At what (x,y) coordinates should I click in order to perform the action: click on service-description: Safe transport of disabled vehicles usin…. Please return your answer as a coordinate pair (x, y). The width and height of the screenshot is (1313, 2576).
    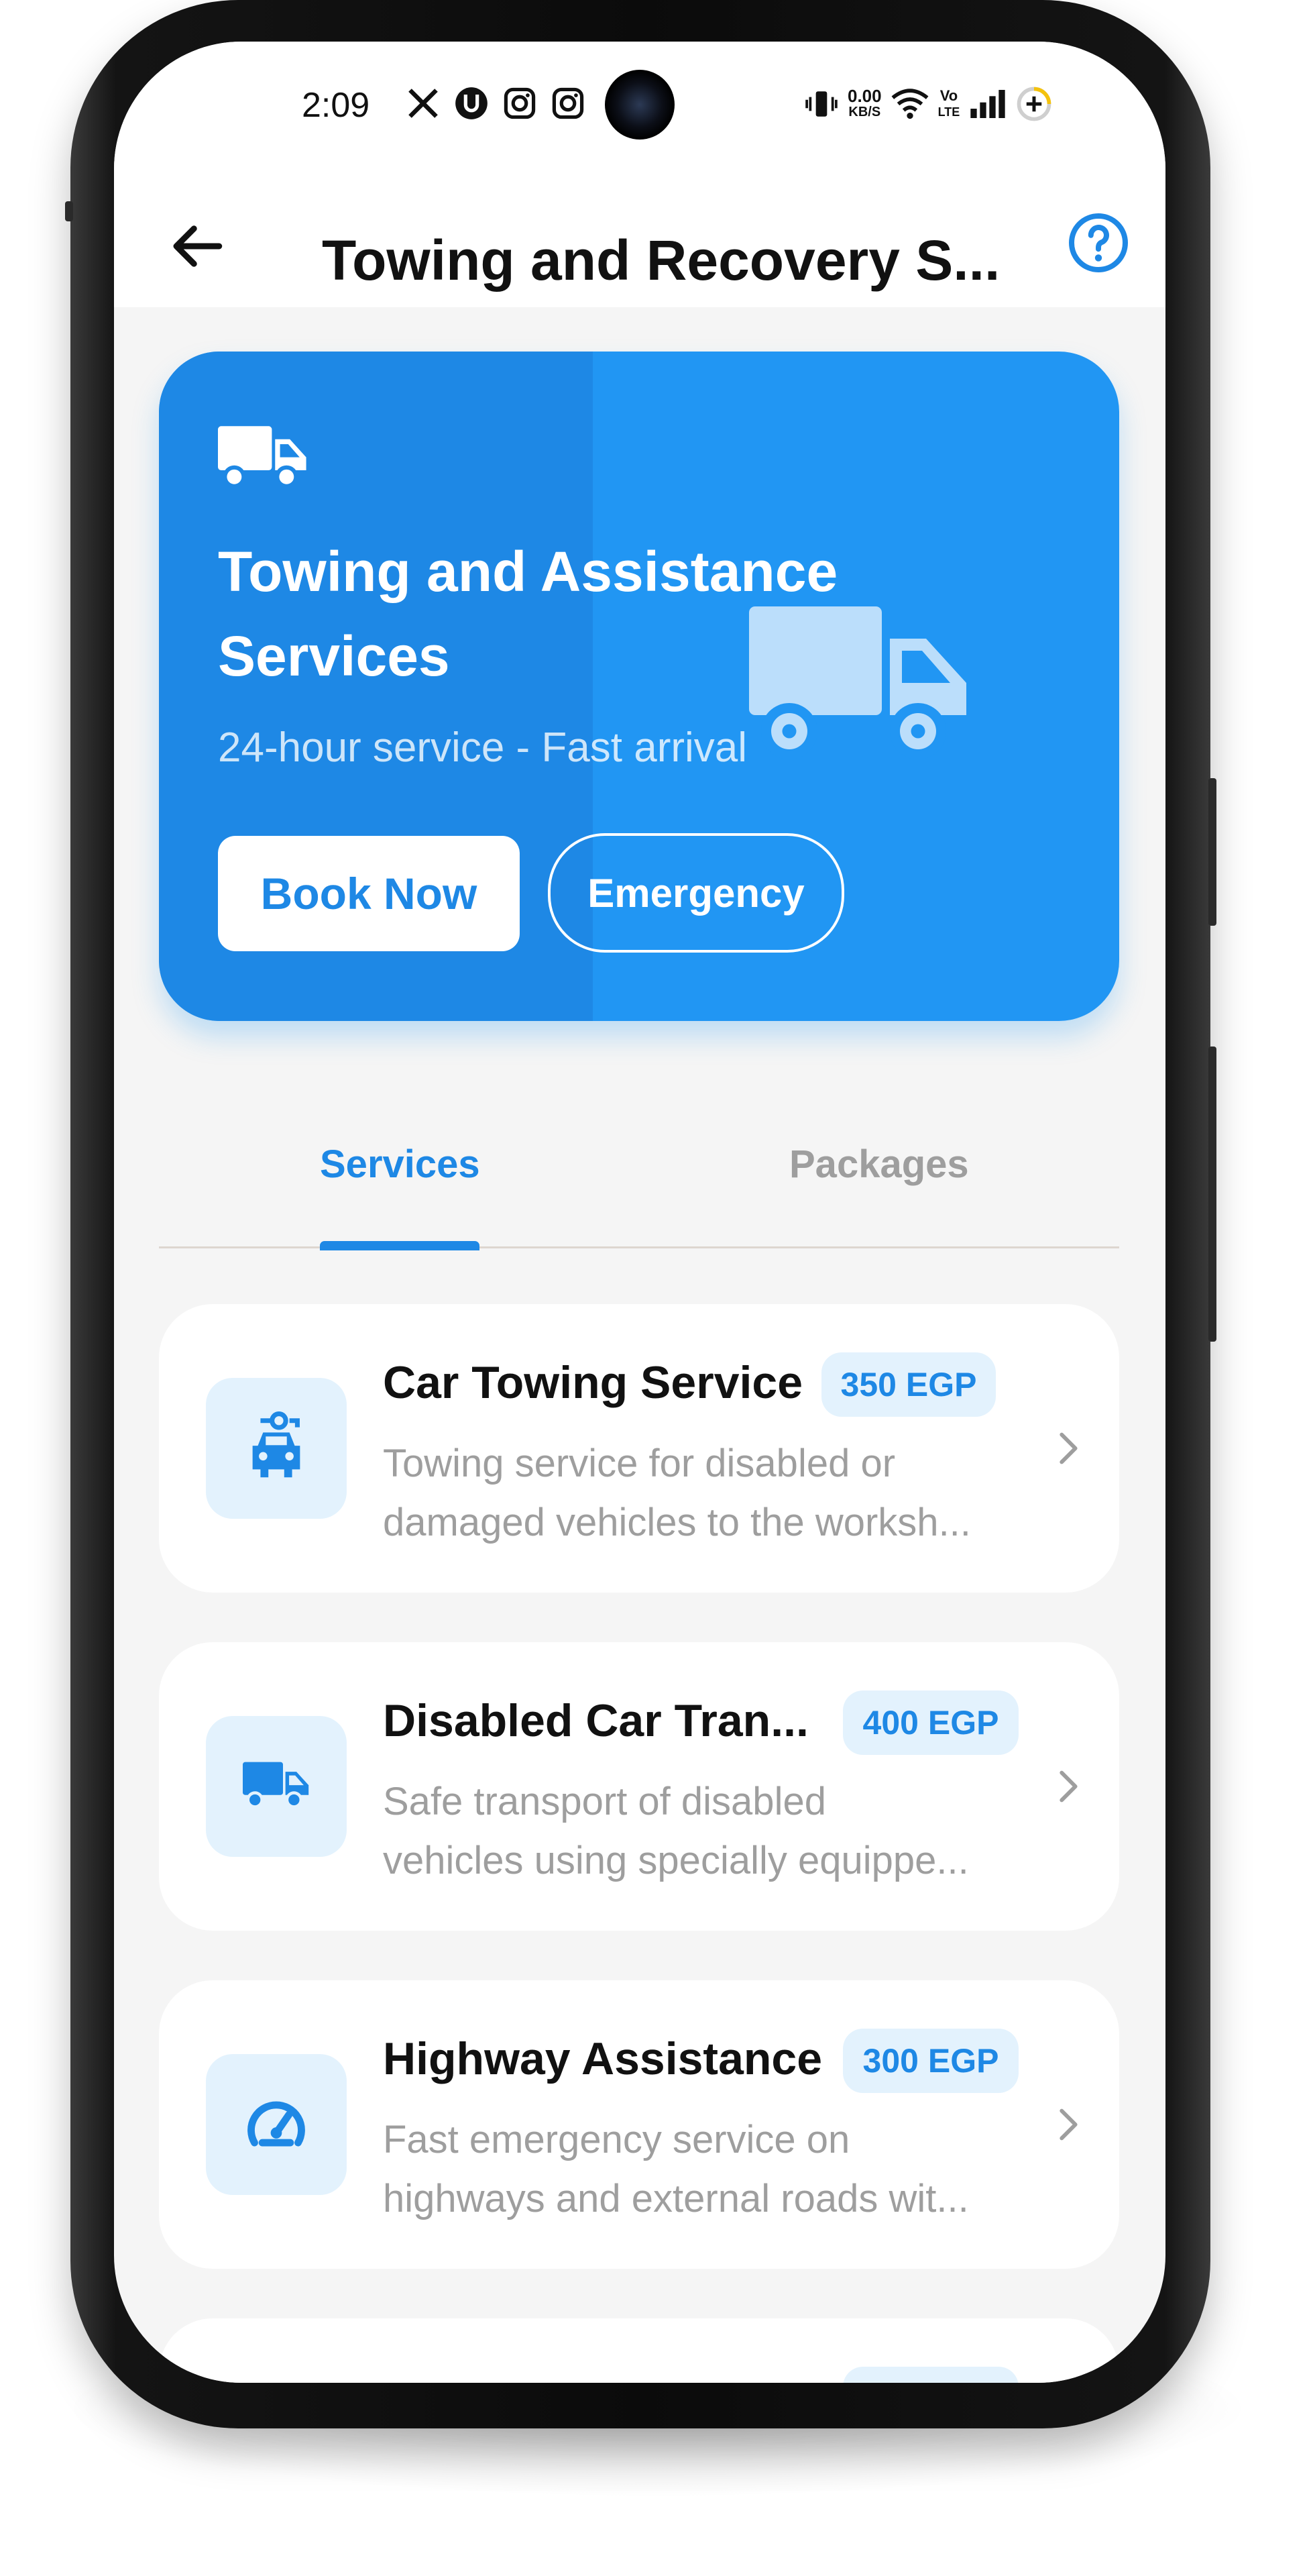
    Looking at the image, I should click on (676, 1831).